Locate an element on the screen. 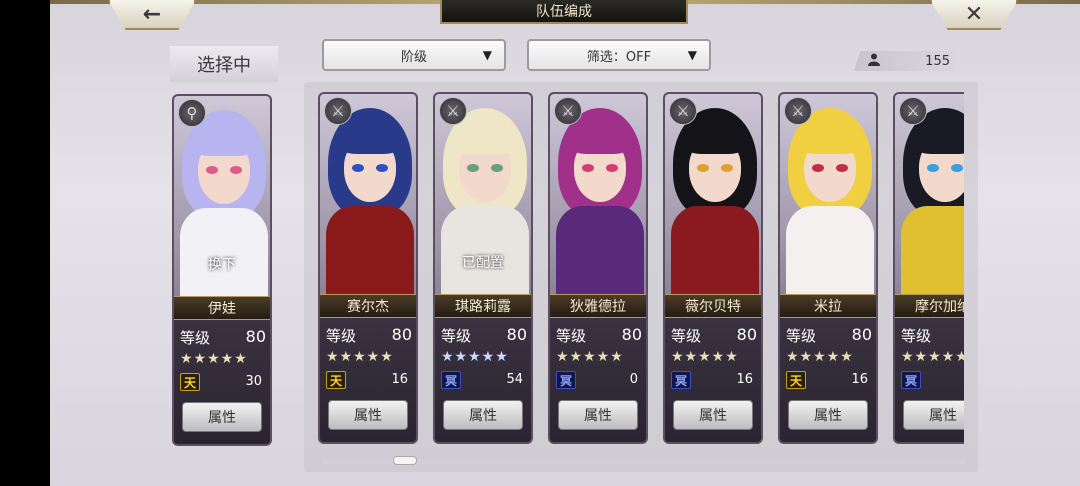  card-stats: 等级 8 ★★★★★ 冥 属性 is located at coordinates (929, 380).